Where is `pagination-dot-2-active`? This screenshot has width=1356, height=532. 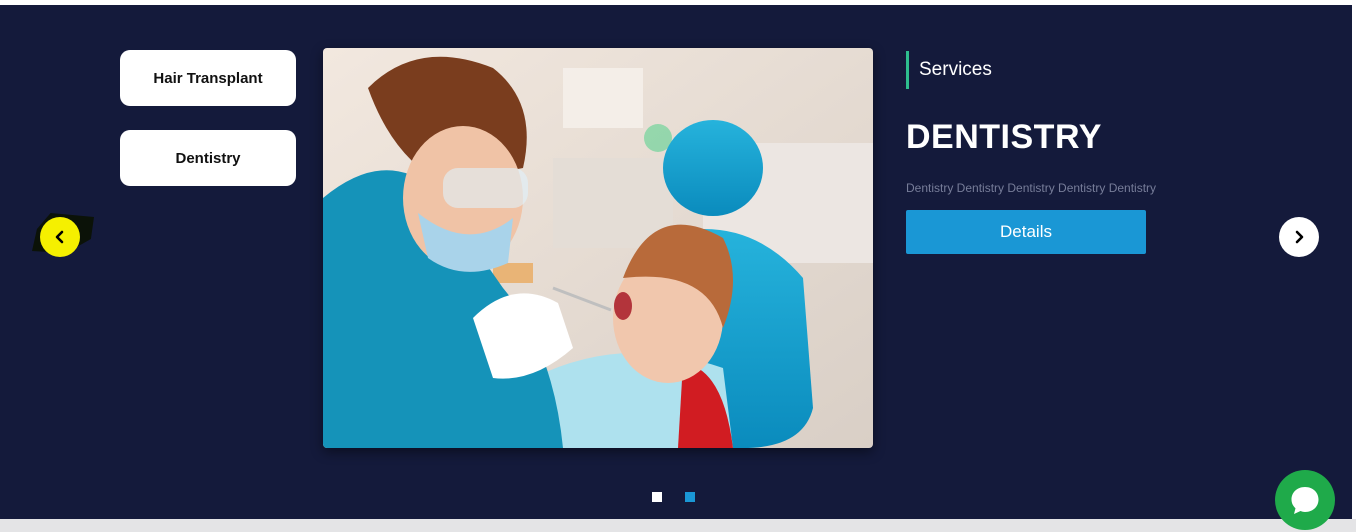
pagination-dot-2-active is located at coordinates (690, 497).